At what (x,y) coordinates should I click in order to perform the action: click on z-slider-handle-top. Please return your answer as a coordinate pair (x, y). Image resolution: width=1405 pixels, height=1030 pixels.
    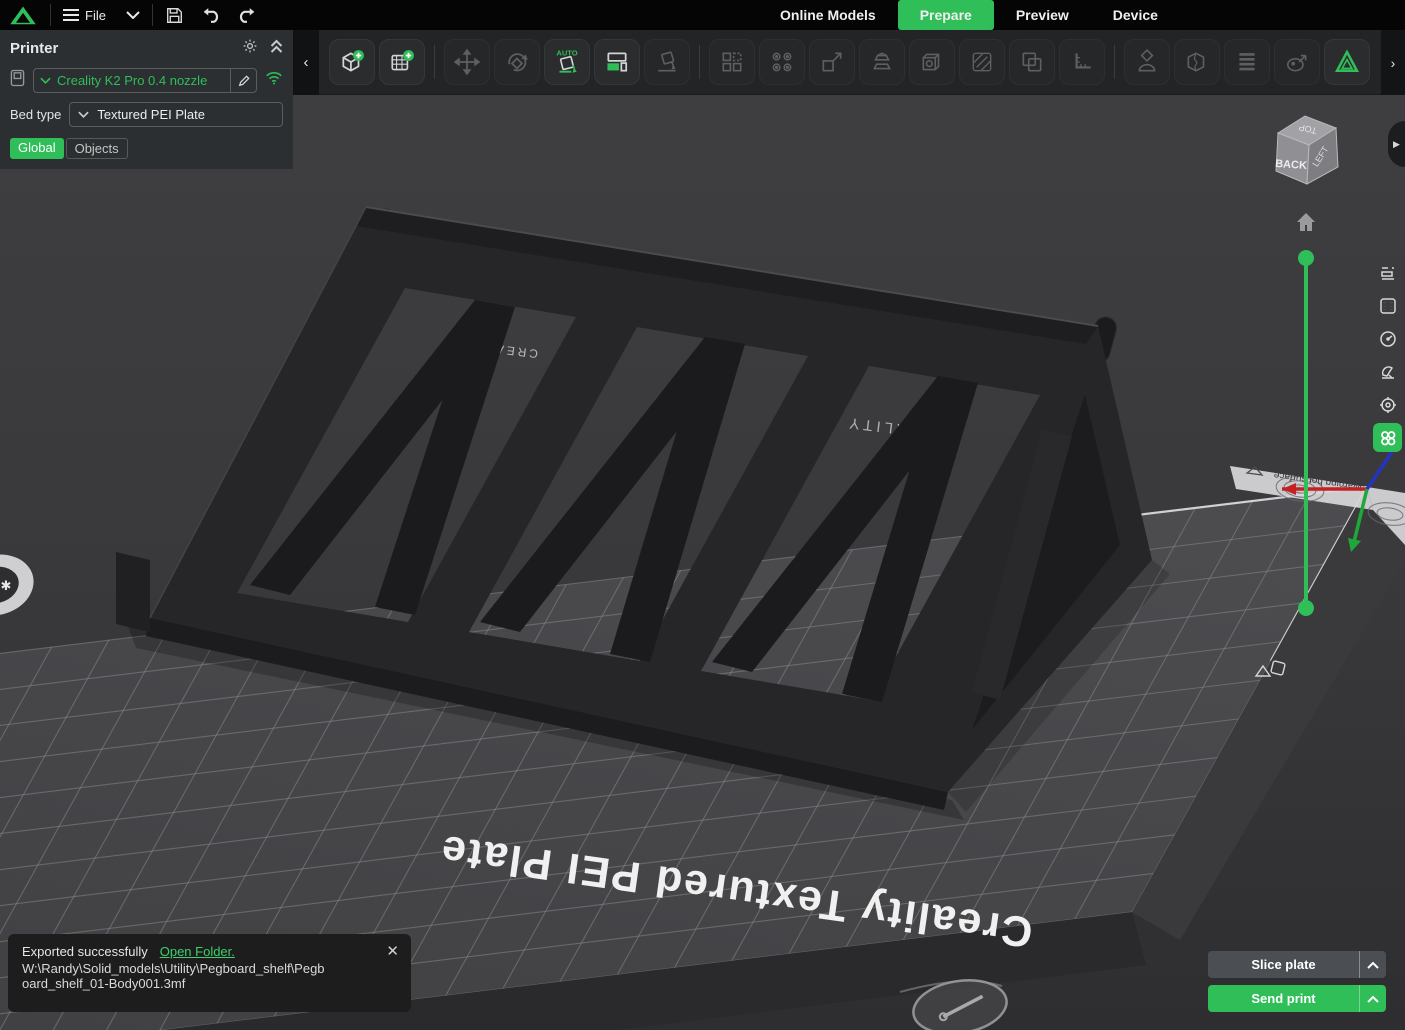
    Looking at the image, I should click on (1306, 258).